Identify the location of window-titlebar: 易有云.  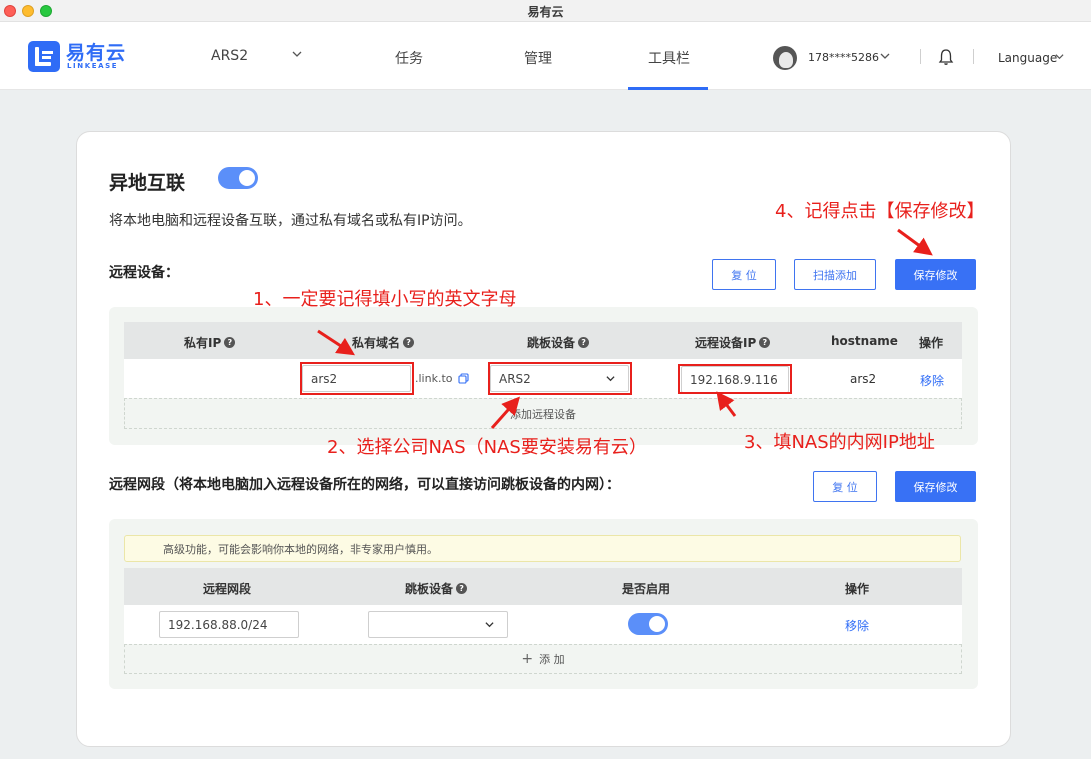
(545, 11).